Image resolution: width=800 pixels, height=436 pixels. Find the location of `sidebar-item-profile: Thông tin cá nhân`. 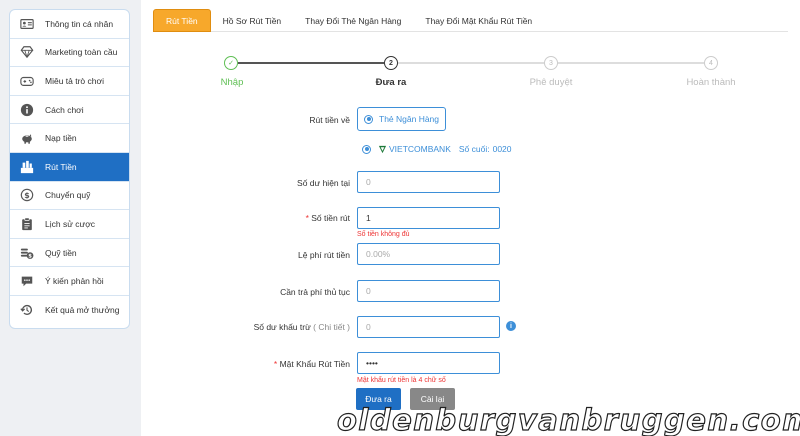

sidebar-item-profile: Thông tin cá nhân is located at coordinates (69, 24).